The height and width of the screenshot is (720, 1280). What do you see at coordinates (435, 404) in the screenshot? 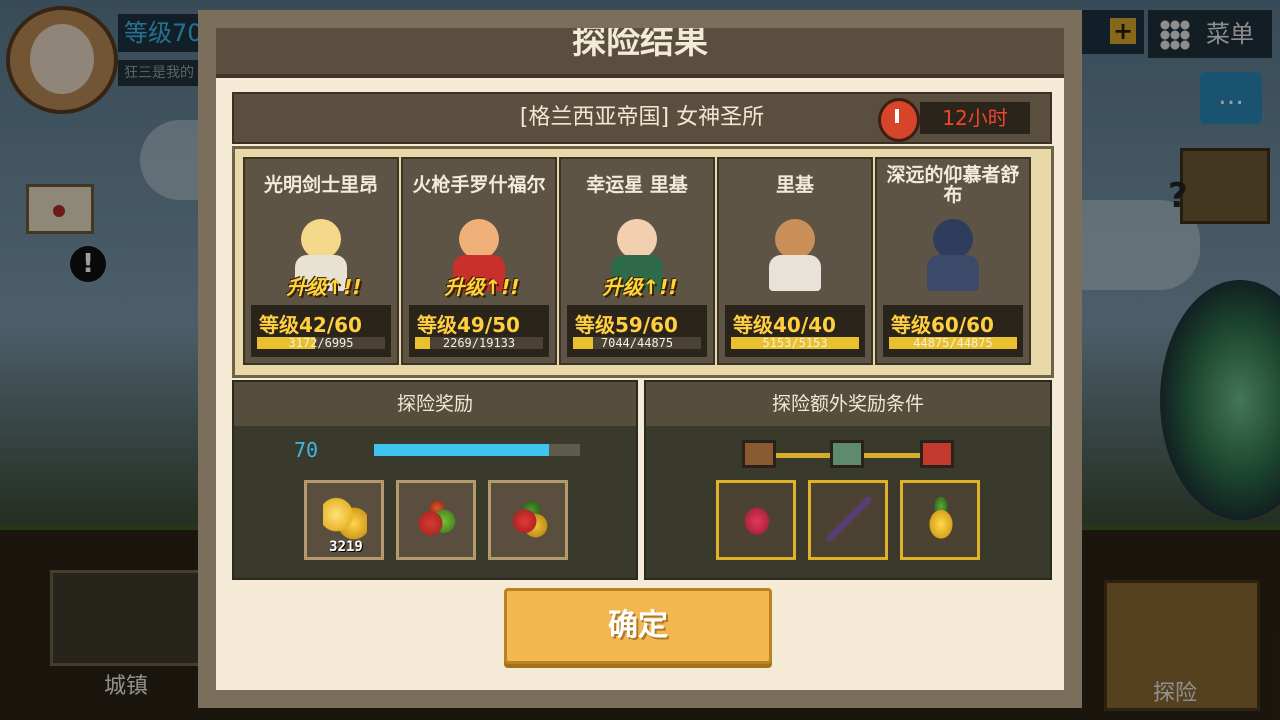
I see `rewards-title: 探险奖励` at bounding box center [435, 404].